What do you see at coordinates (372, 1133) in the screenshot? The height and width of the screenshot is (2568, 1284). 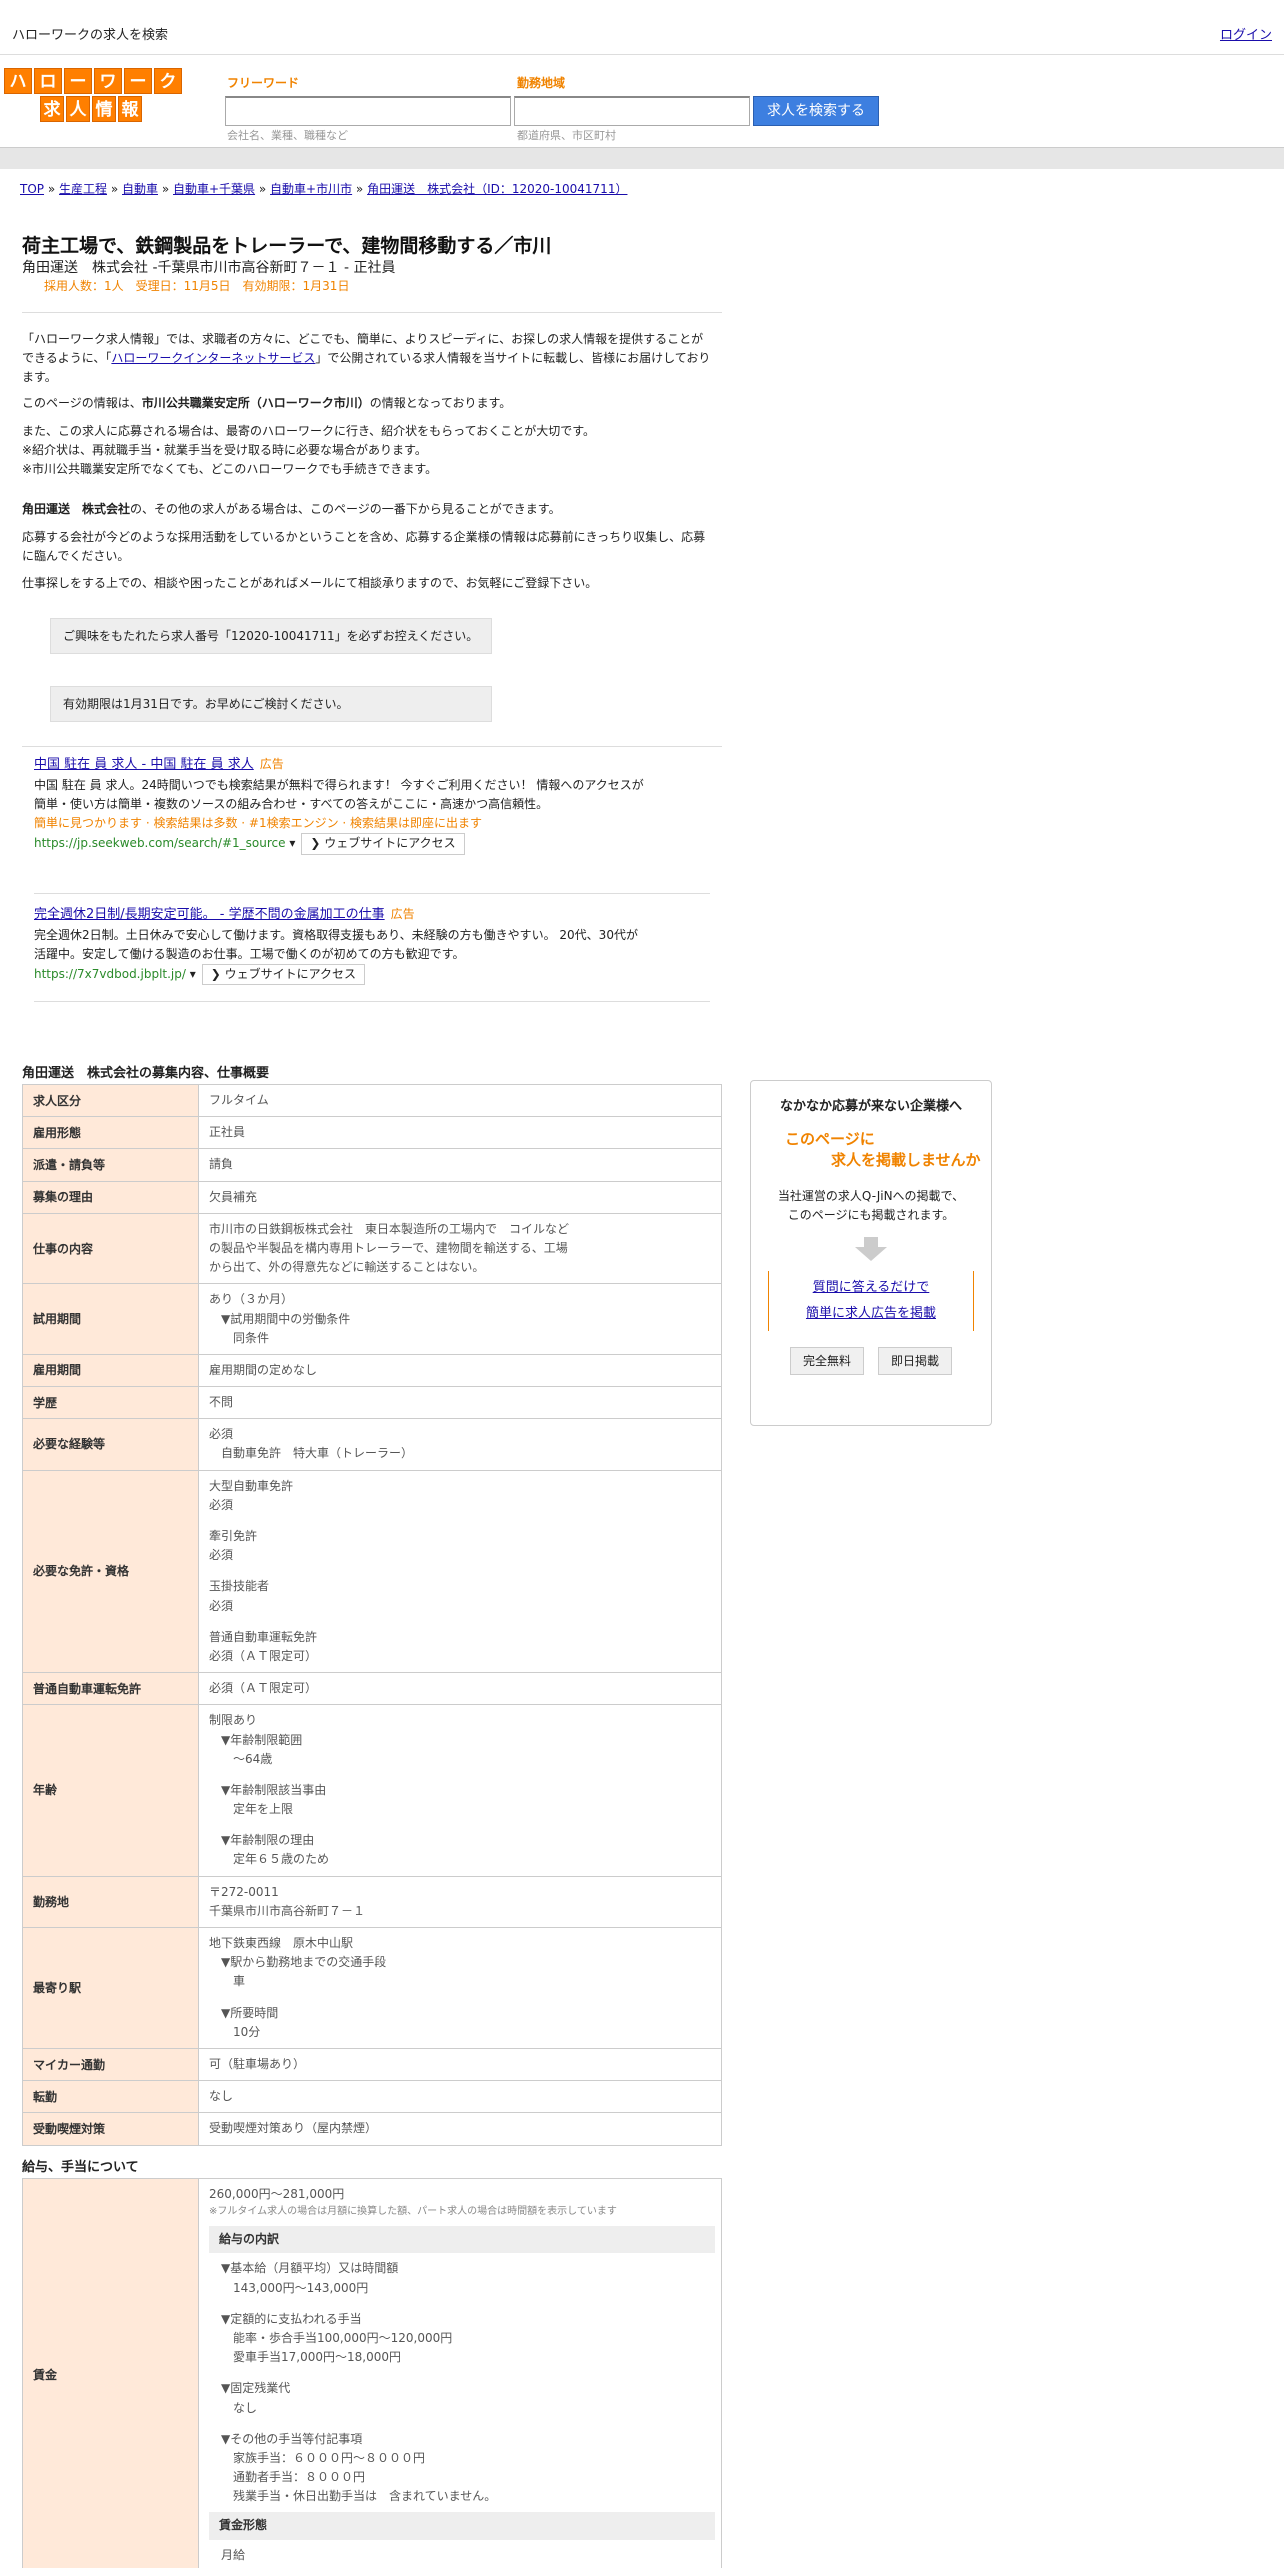 I see `table-row: 雇用形態 正社員` at bounding box center [372, 1133].